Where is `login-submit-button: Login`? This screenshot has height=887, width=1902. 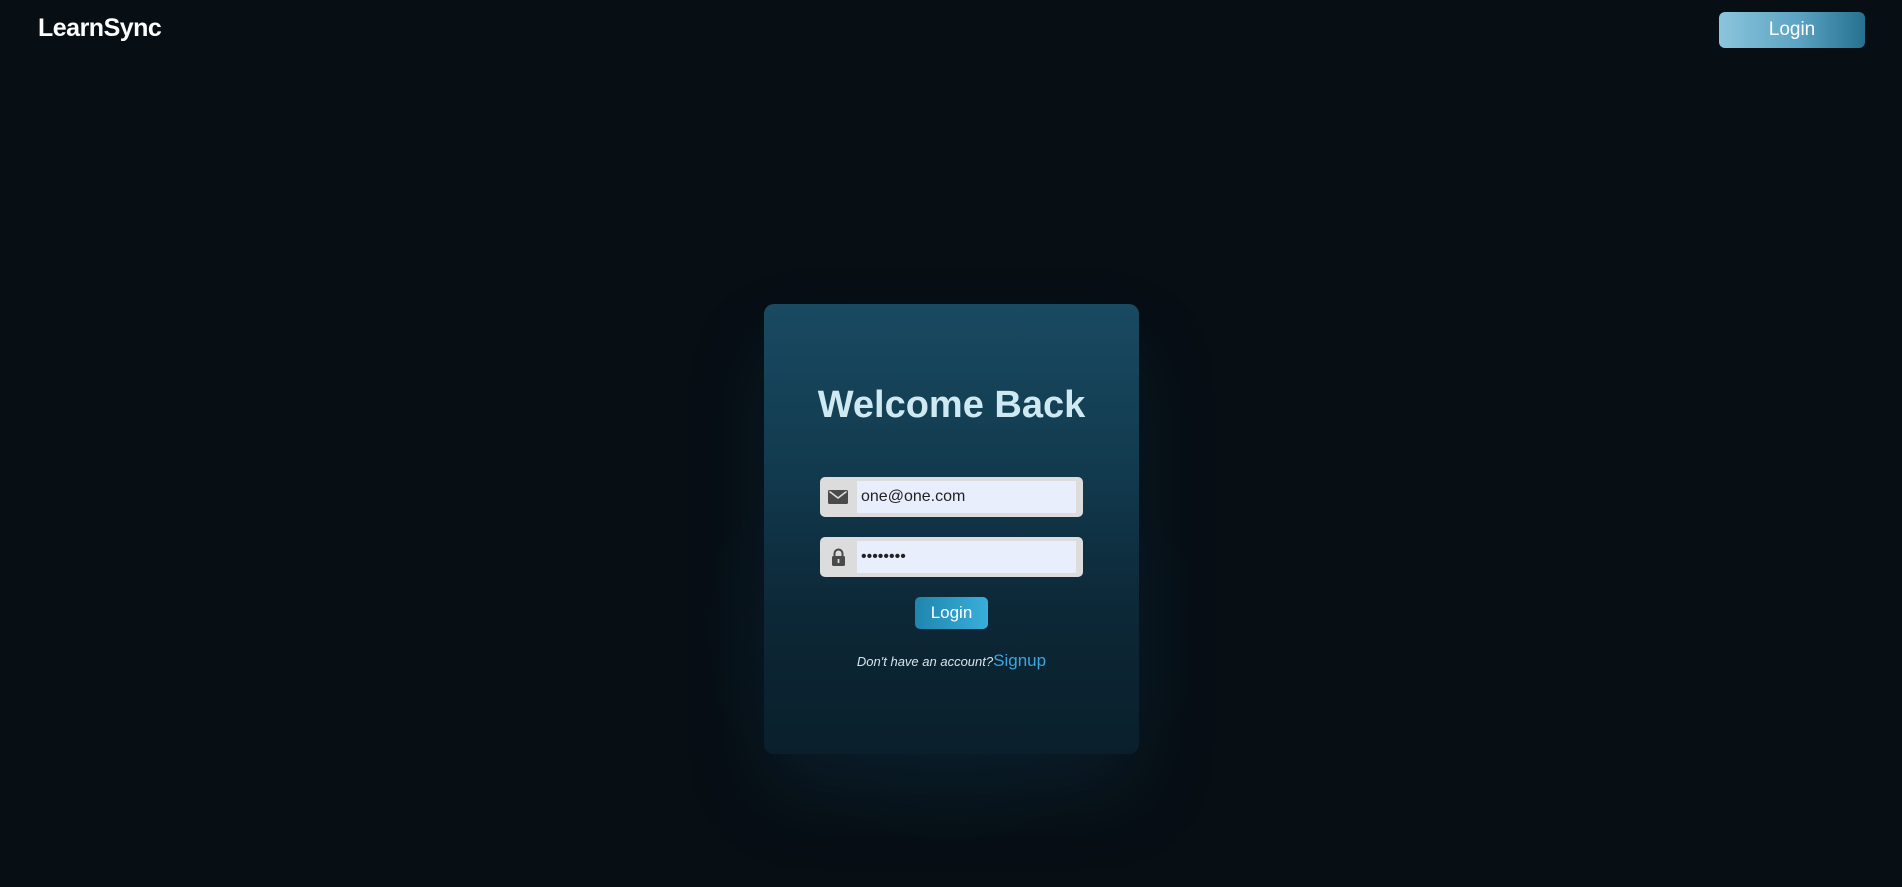
login-submit-button: Login is located at coordinates (951, 613).